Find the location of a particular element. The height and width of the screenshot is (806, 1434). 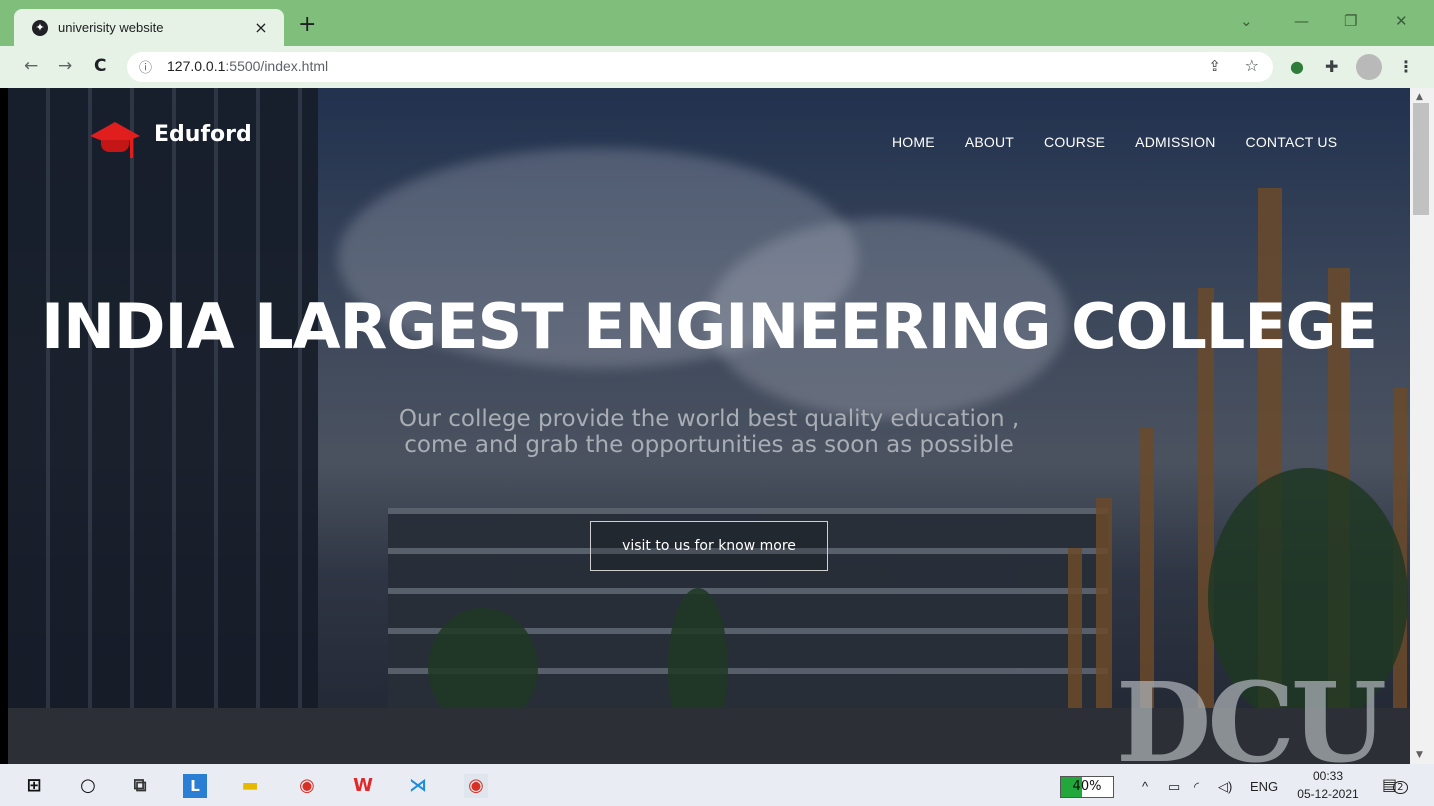

site-info-icon: ⓘ is located at coordinates (145, 66).